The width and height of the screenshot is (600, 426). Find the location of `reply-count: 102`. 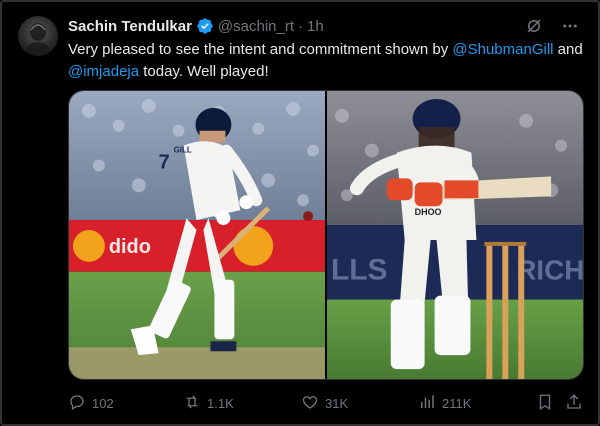

reply-count: 102 is located at coordinates (103, 403).